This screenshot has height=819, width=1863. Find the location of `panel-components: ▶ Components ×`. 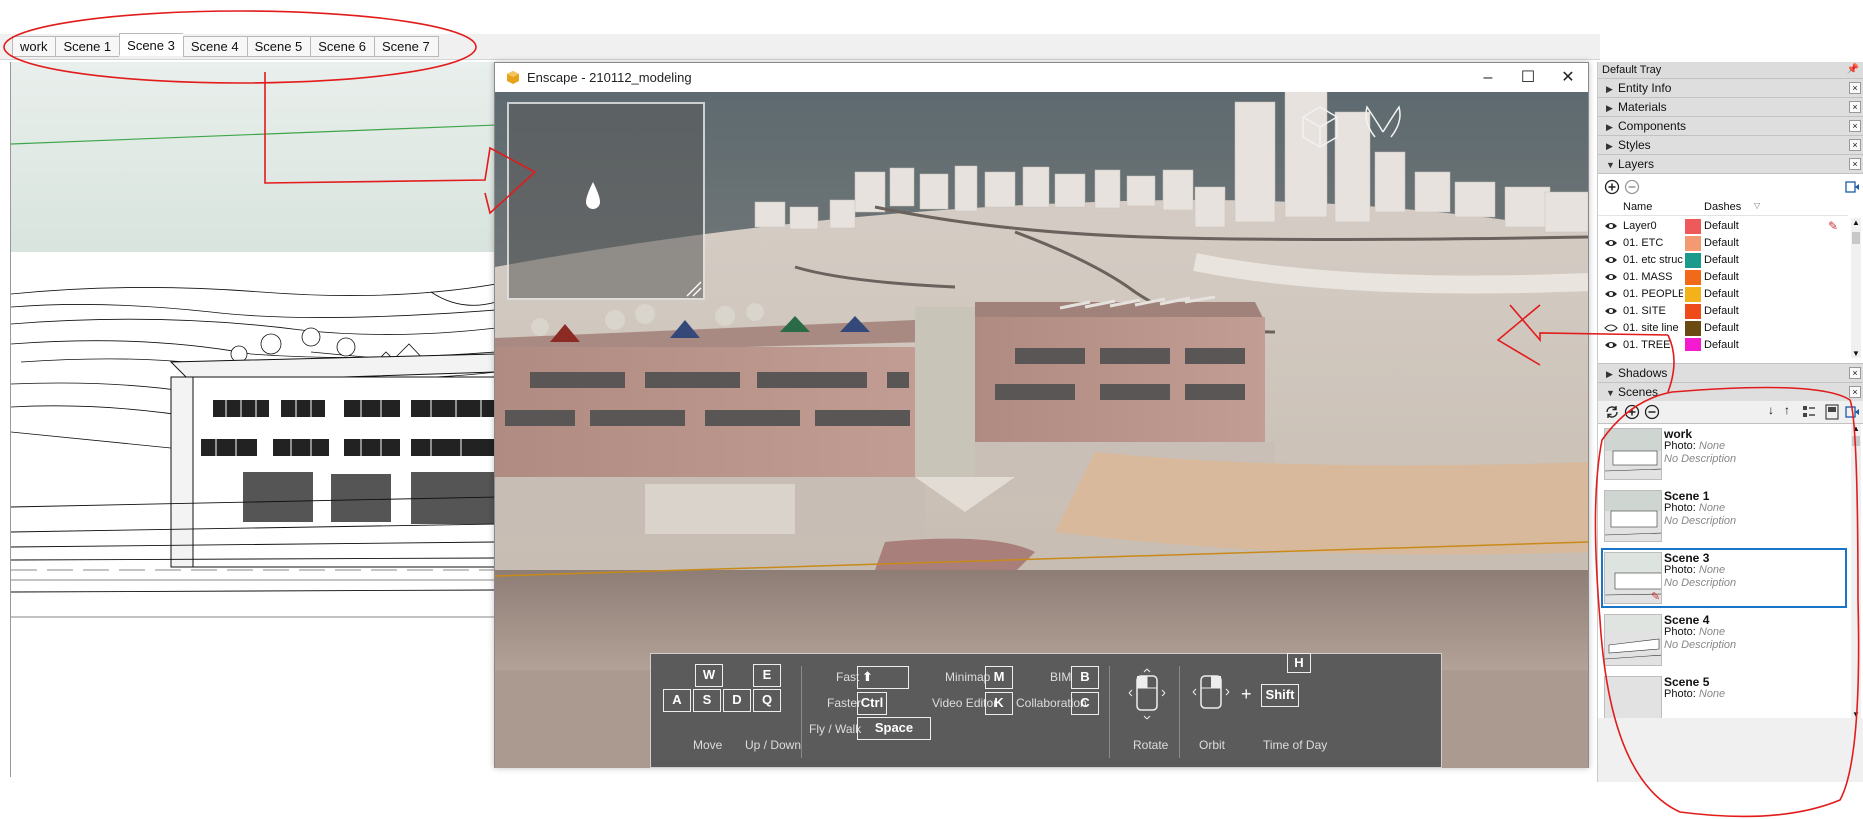

panel-components: ▶ Components × is located at coordinates (1730, 125).